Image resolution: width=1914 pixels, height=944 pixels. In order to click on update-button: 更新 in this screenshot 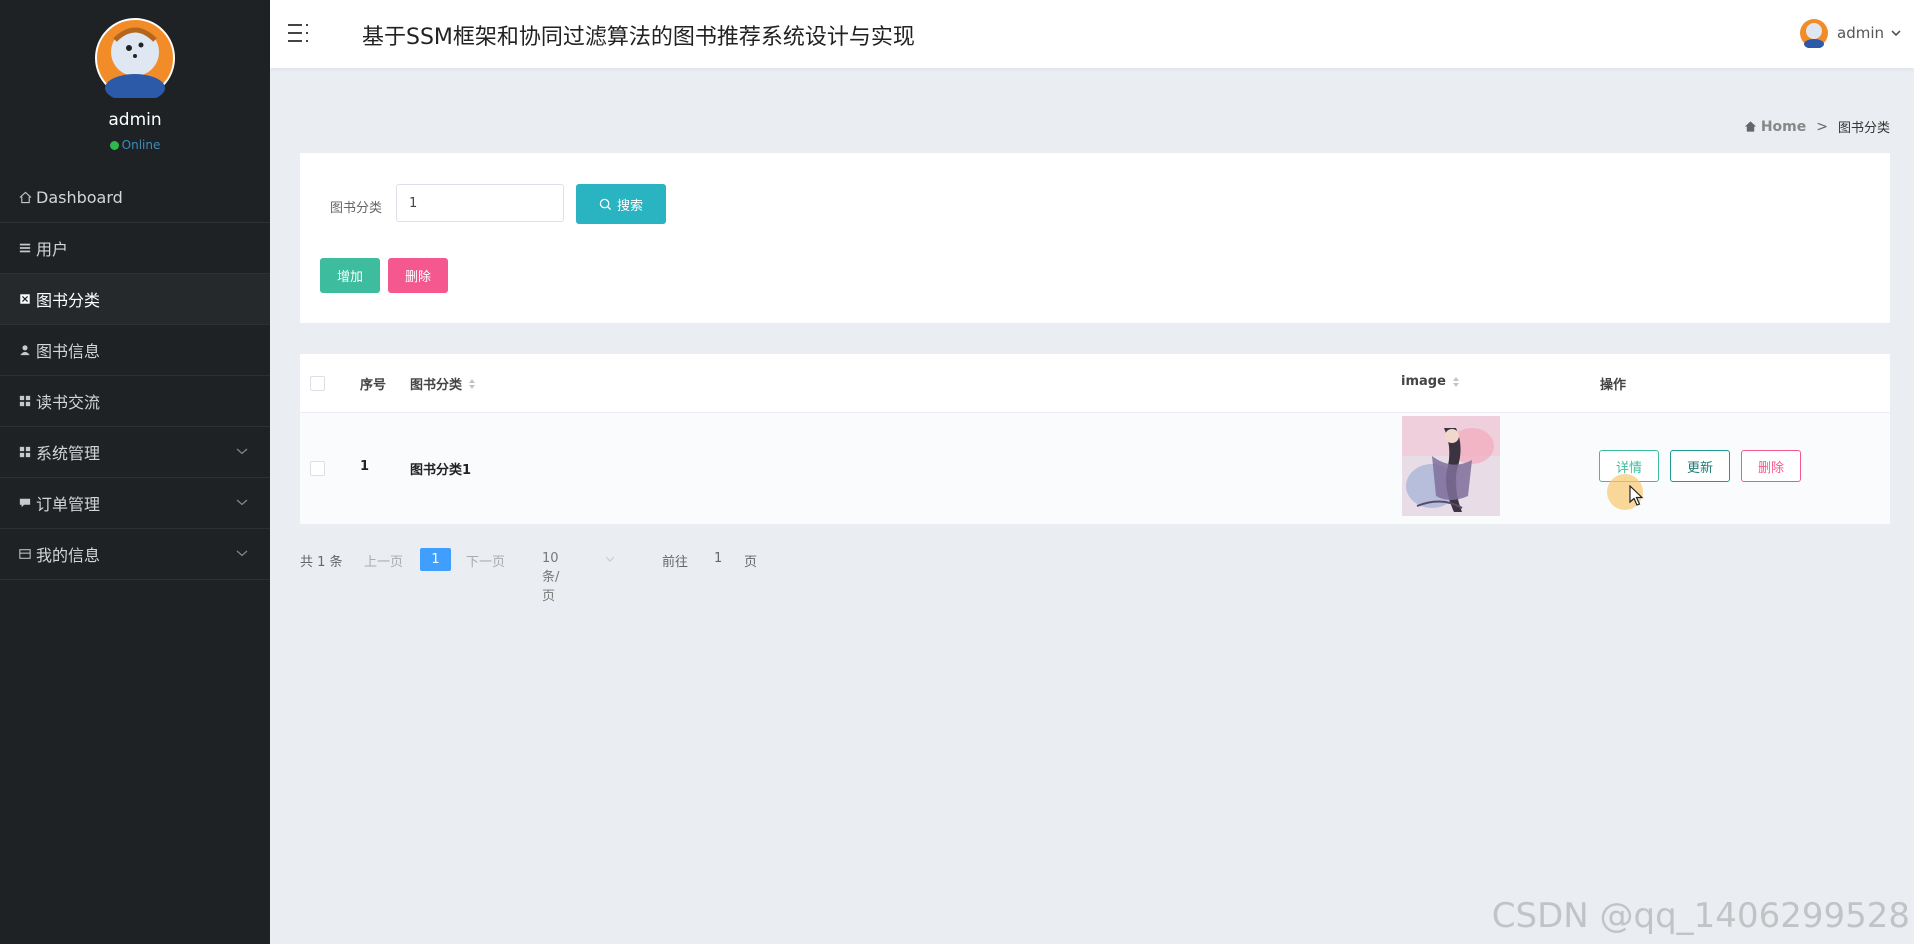, I will do `click(1700, 466)`.